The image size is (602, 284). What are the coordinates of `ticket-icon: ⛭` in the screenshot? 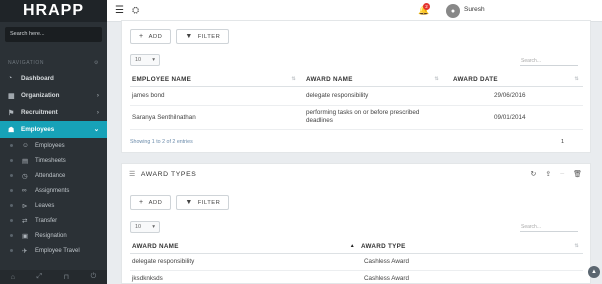 It's located at (135, 10).